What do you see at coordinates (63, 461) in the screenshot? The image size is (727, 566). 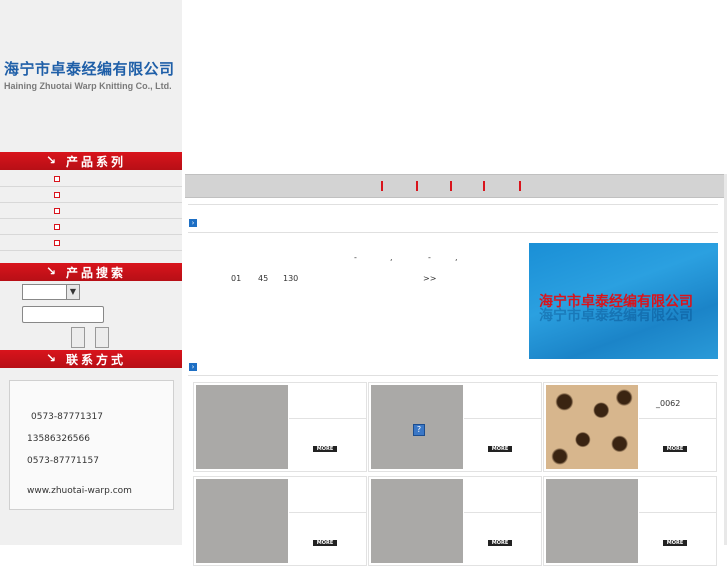 I see `contact-fax: 0573-87771157` at bounding box center [63, 461].